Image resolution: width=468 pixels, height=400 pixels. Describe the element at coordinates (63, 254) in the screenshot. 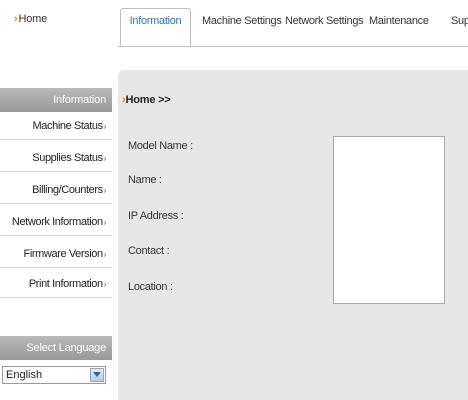

I see `sidebar-item-label: Firmware Version` at that location.